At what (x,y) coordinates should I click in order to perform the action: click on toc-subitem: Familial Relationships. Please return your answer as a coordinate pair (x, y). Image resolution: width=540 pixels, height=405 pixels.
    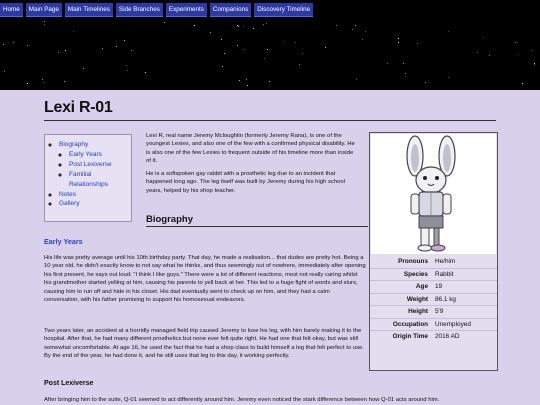
    Looking at the image, I should click on (100, 180).